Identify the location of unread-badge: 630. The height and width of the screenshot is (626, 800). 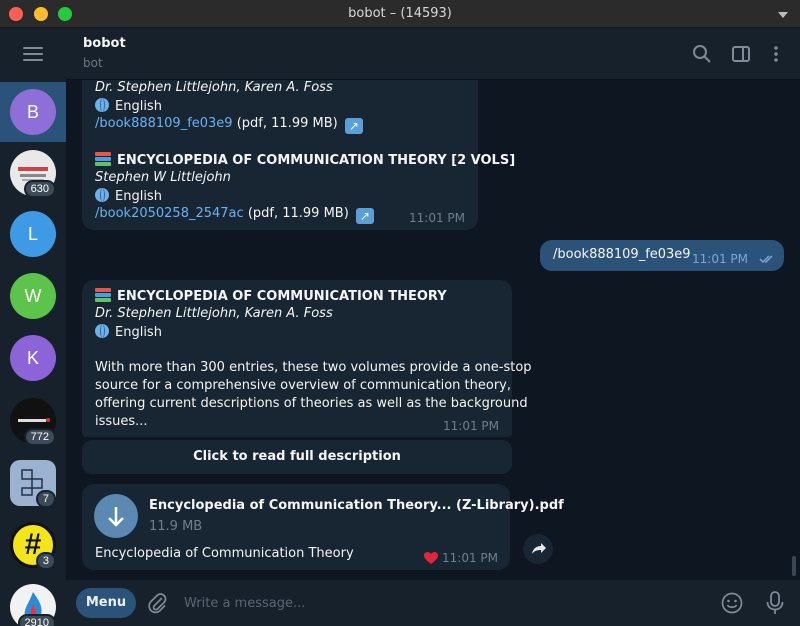
(39, 189).